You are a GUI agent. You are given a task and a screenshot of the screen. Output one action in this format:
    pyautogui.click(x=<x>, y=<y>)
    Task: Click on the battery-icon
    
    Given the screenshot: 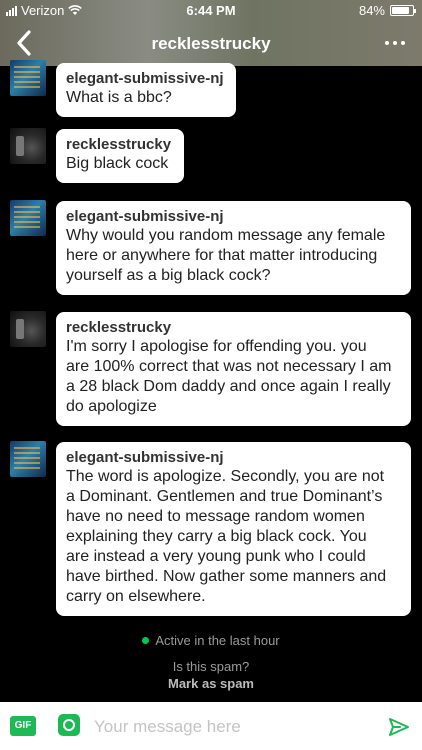 What is the action you would take?
    pyautogui.click(x=403, y=10)
    